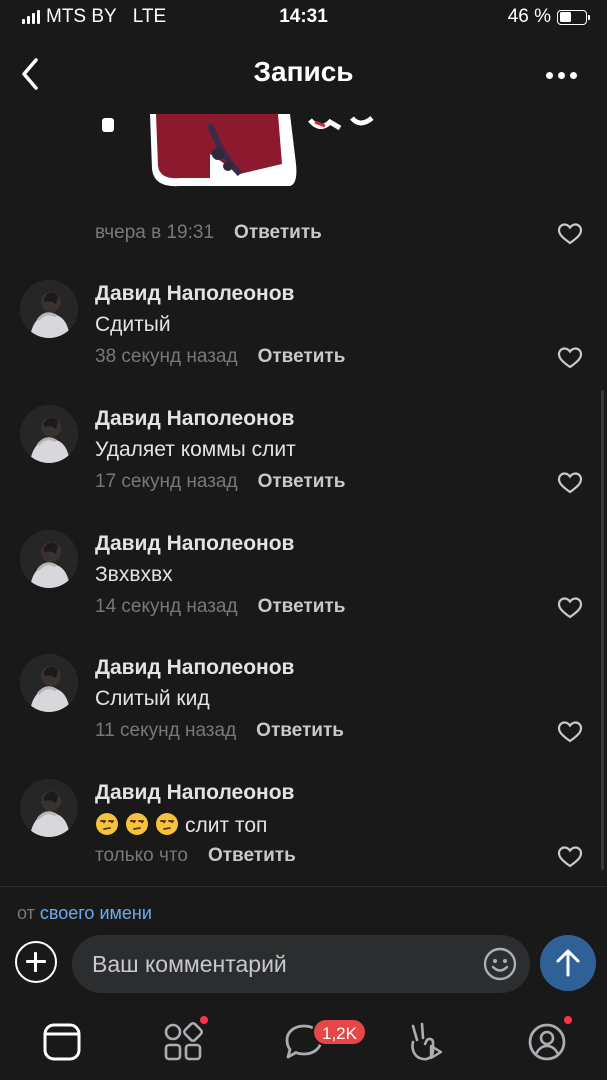 This screenshot has width=607, height=1080. What do you see at coordinates (26, 913) in the screenshot?
I see `from-prefix: от` at bounding box center [26, 913].